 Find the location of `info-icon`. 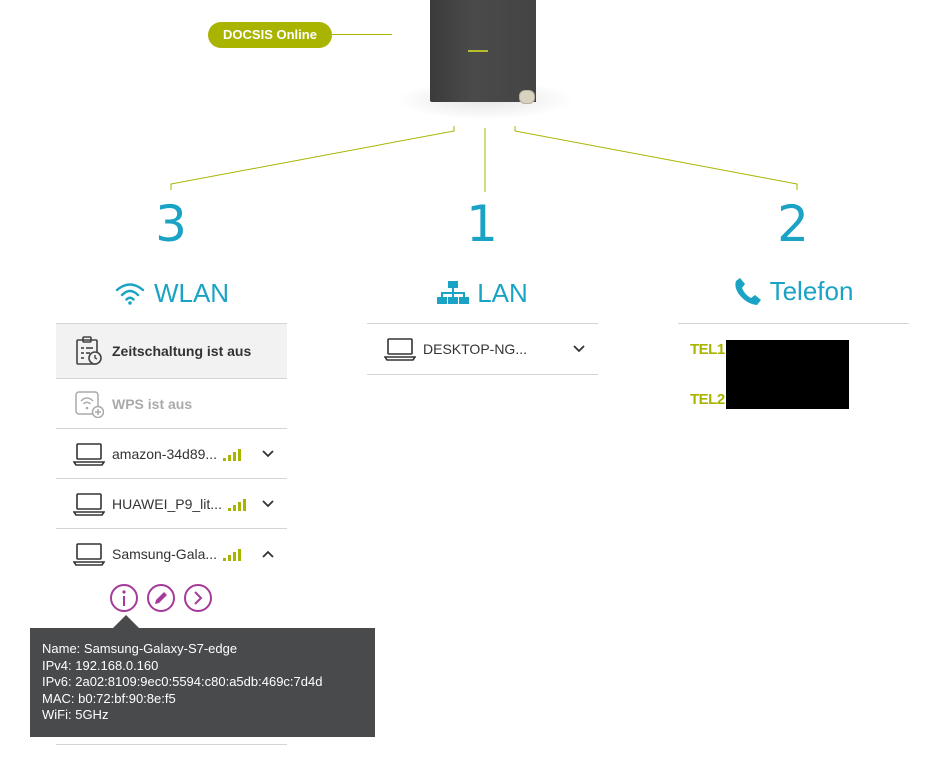

info-icon is located at coordinates (124, 598).